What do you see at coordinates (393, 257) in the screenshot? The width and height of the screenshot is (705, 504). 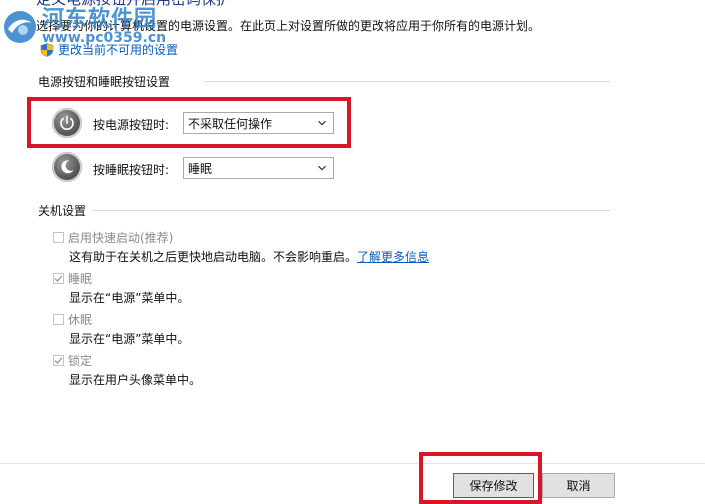 I see `learn-more-link: 了解更多信息` at bounding box center [393, 257].